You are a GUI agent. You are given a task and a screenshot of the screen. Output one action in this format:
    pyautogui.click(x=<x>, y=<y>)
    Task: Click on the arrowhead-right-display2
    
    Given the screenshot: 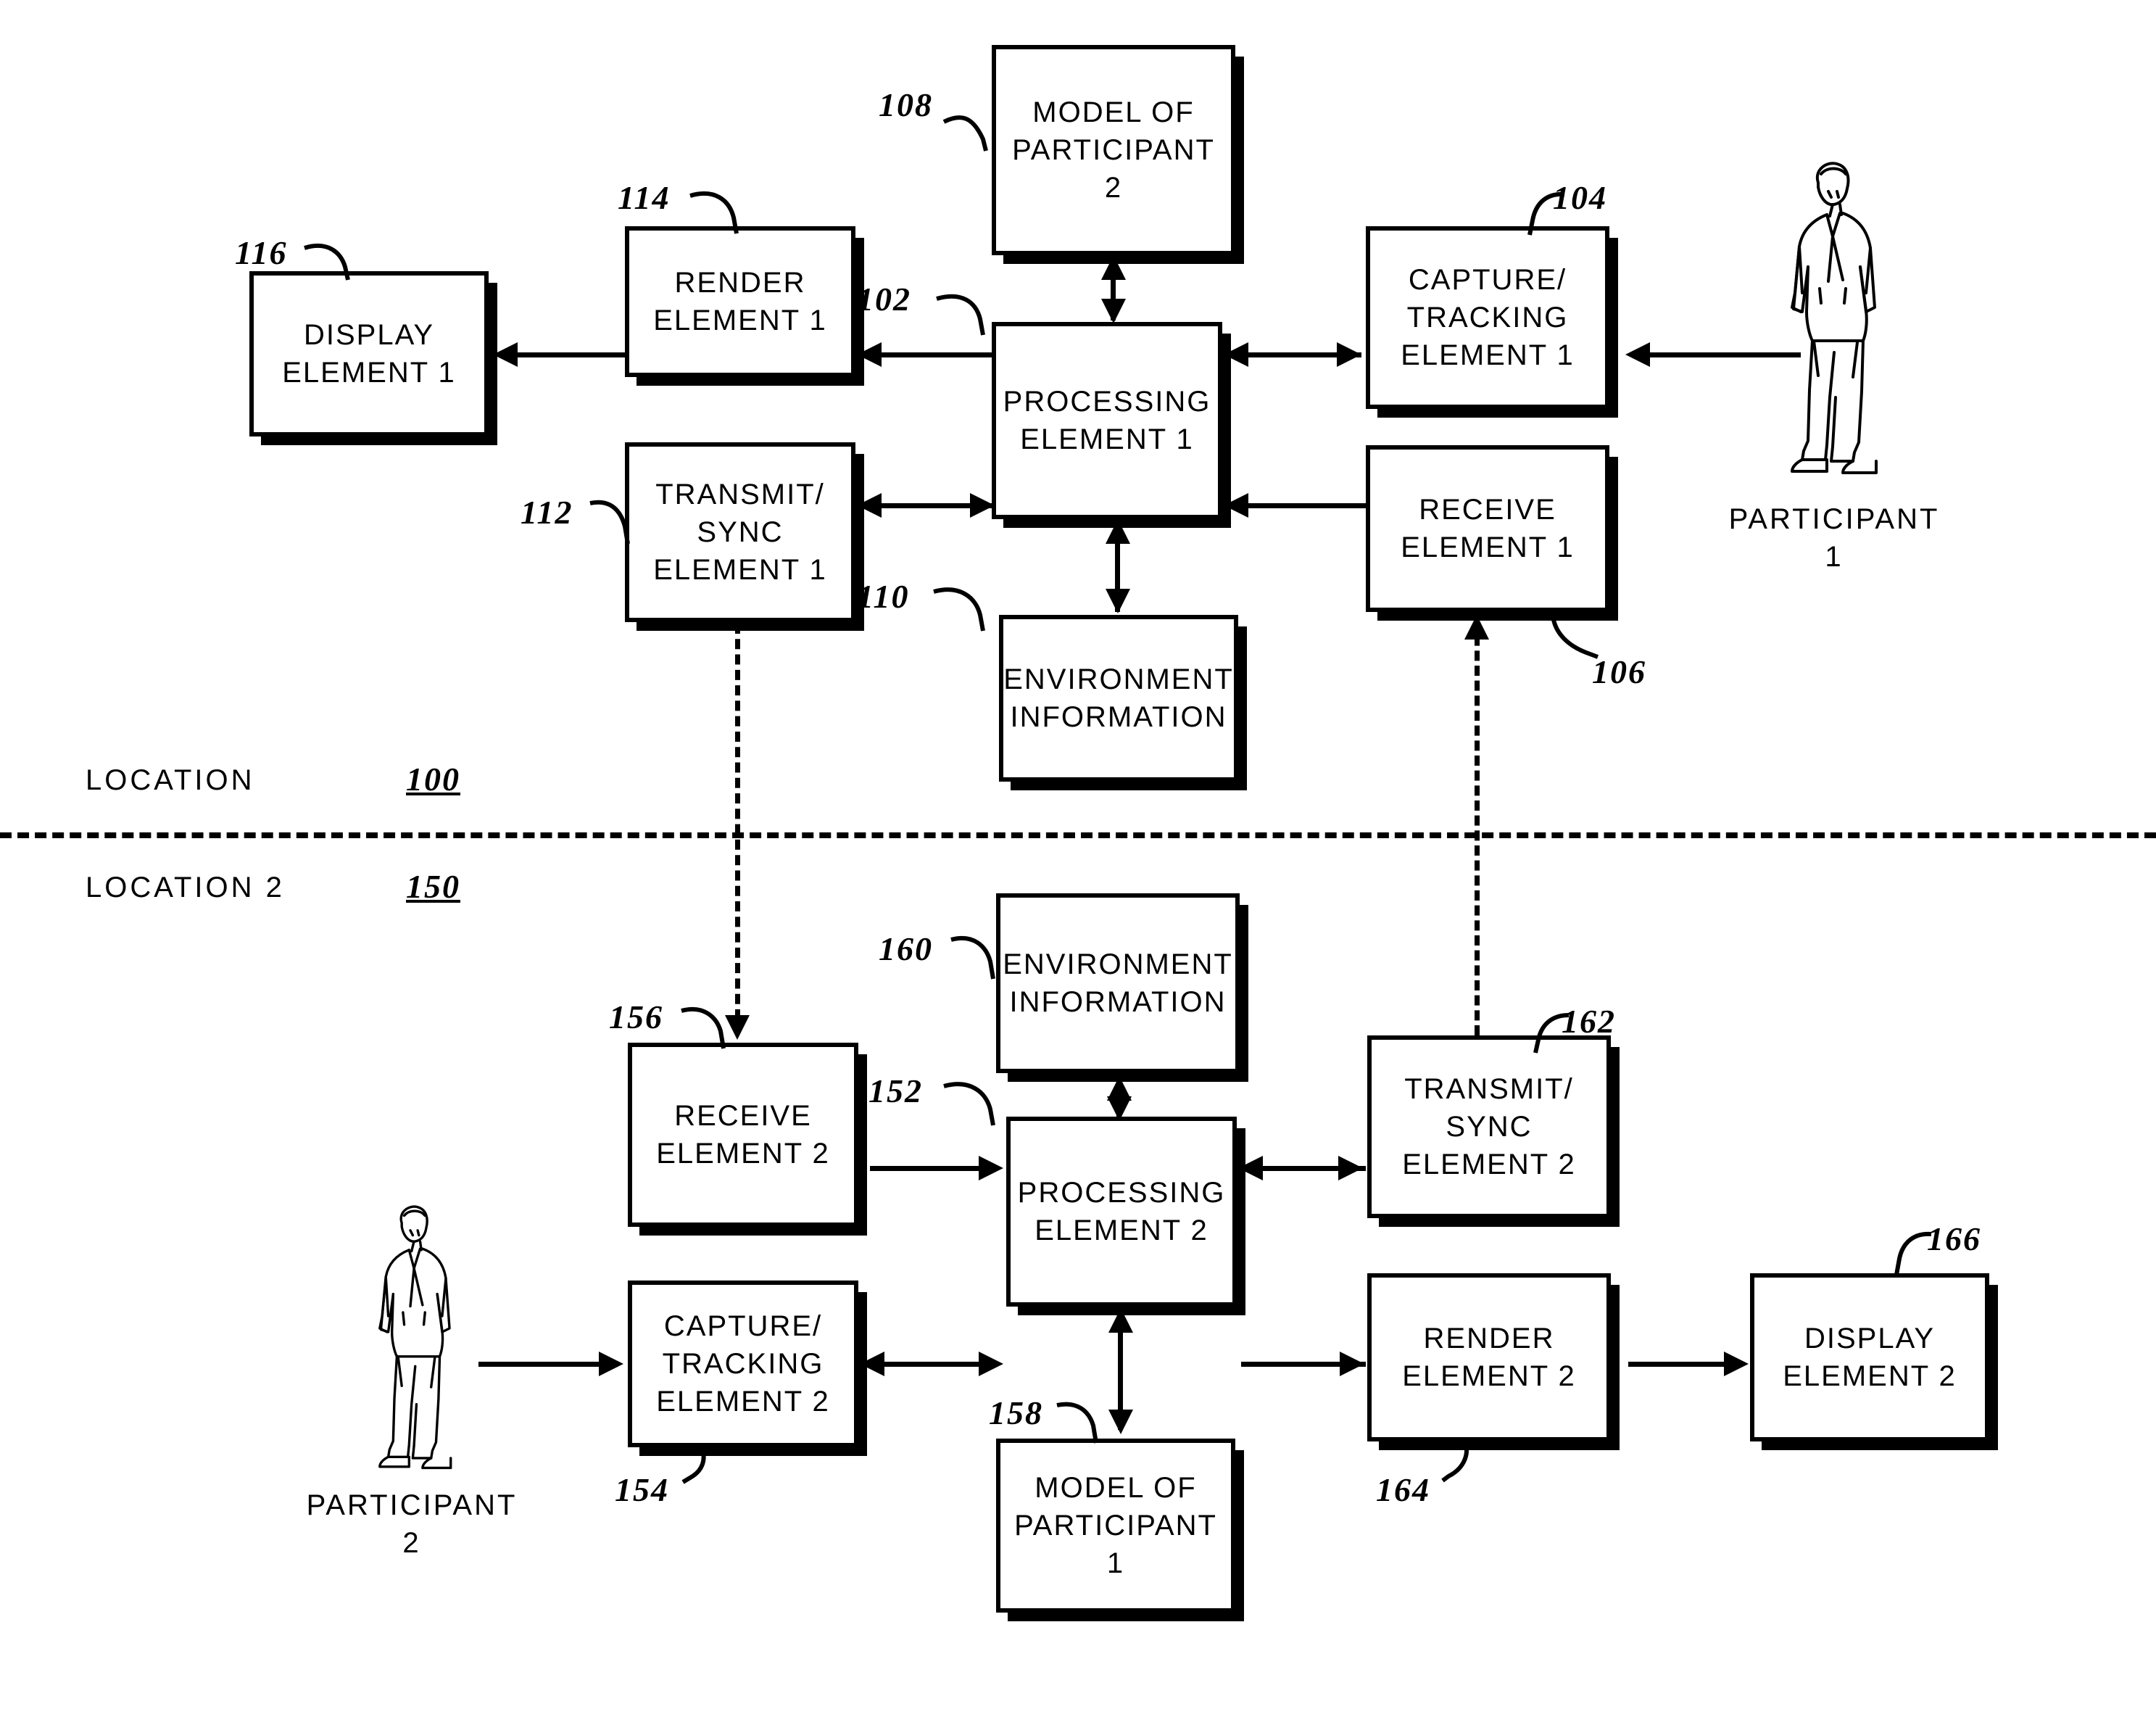 What is the action you would take?
    pyautogui.click(x=1736, y=1364)
    